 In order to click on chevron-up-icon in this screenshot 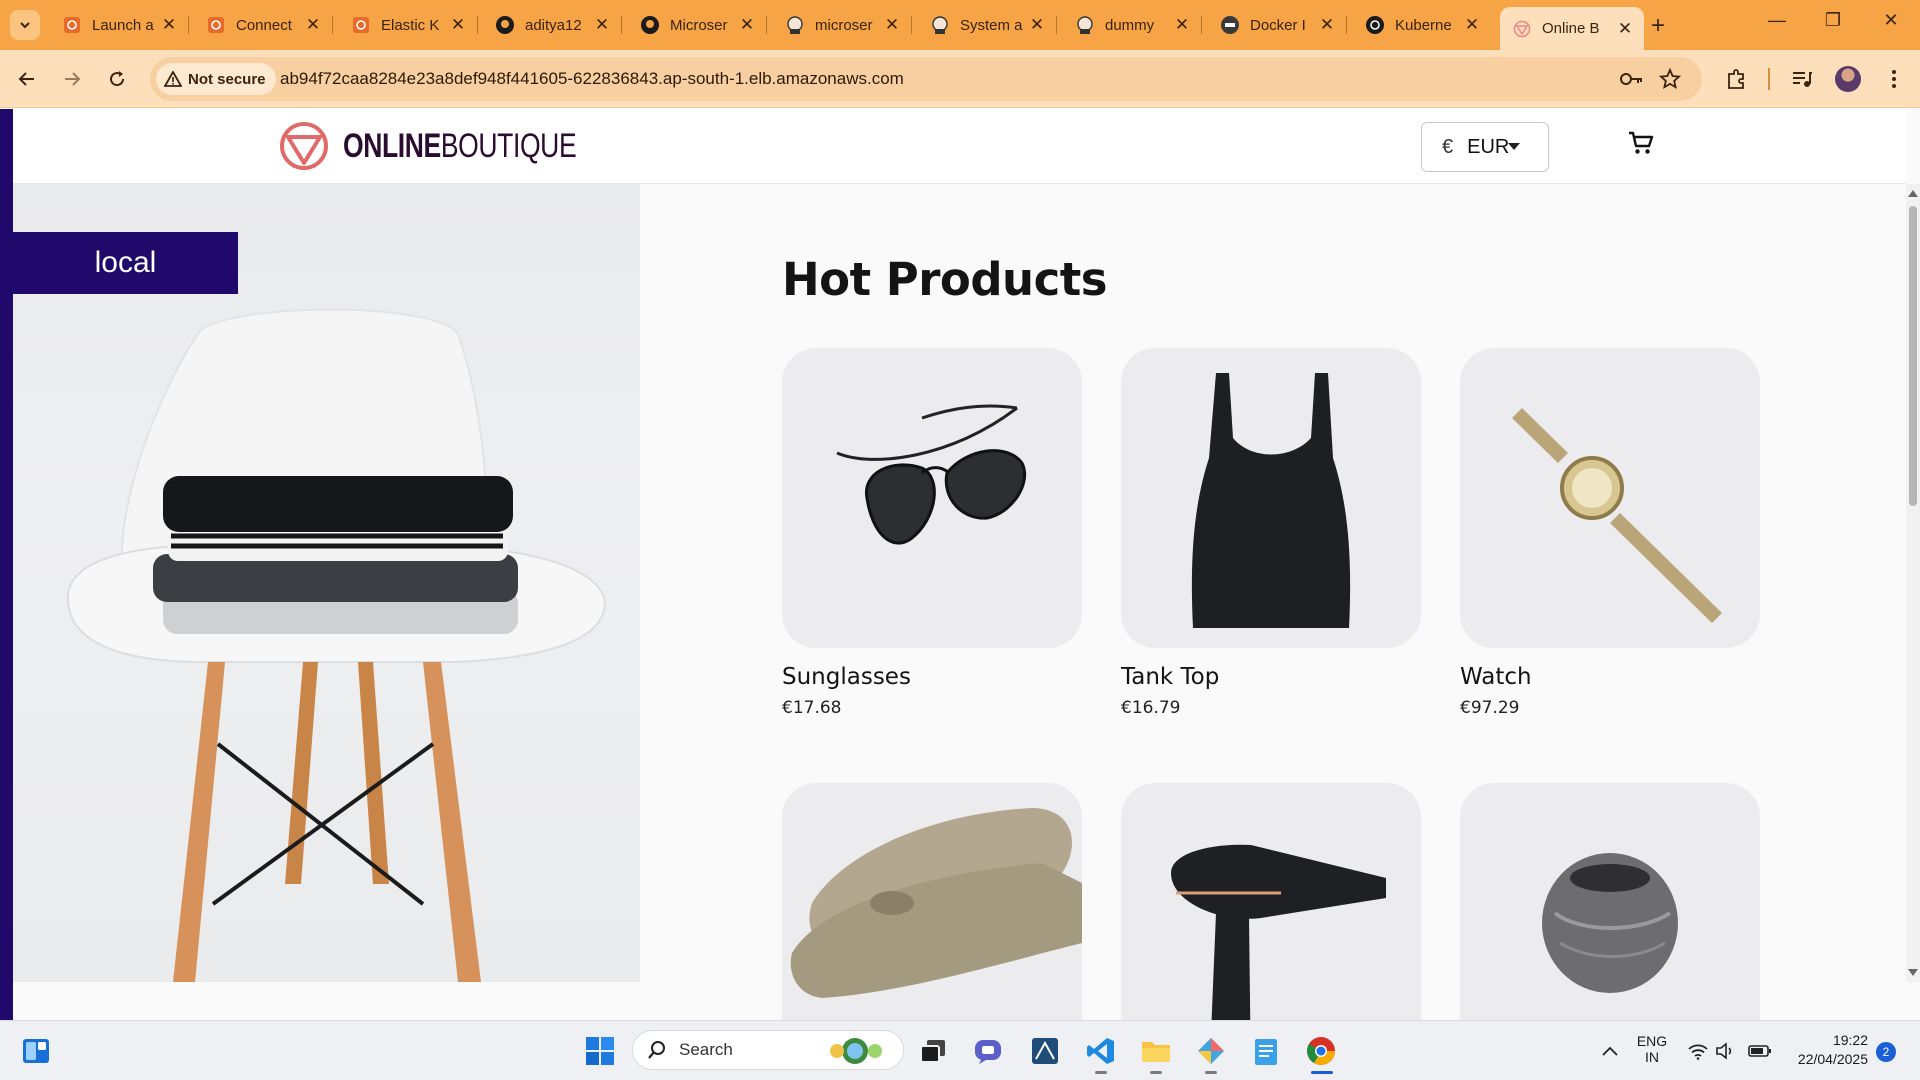, I will do `click(1610, 1051)`.